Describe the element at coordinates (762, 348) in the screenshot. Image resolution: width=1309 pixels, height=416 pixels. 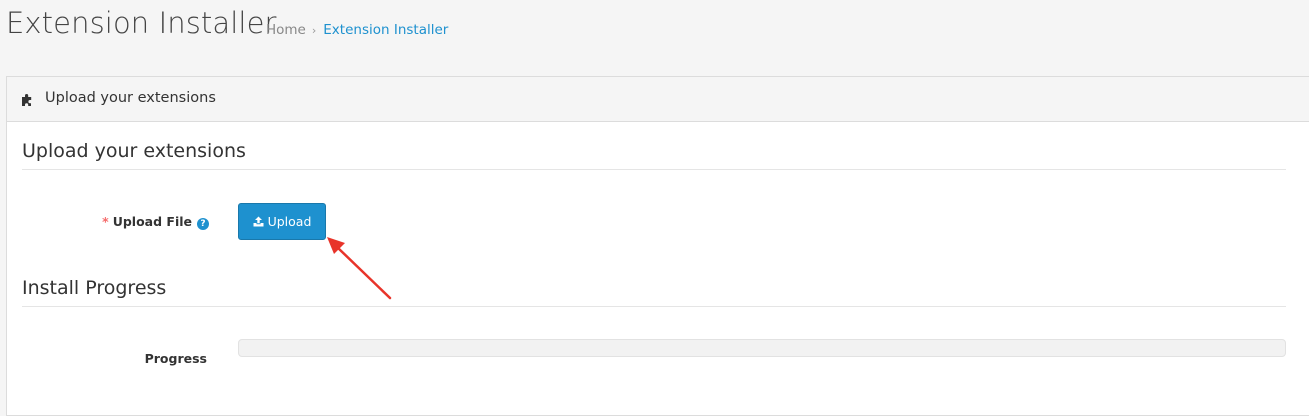
I see `install-progress-bar` at that location.